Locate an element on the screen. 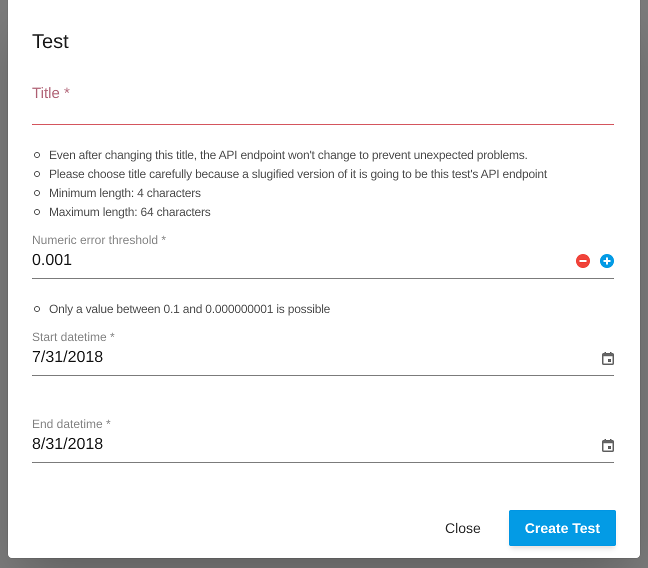 The image size is (648, 568). increment-icon is located at coordinates (607, 261).